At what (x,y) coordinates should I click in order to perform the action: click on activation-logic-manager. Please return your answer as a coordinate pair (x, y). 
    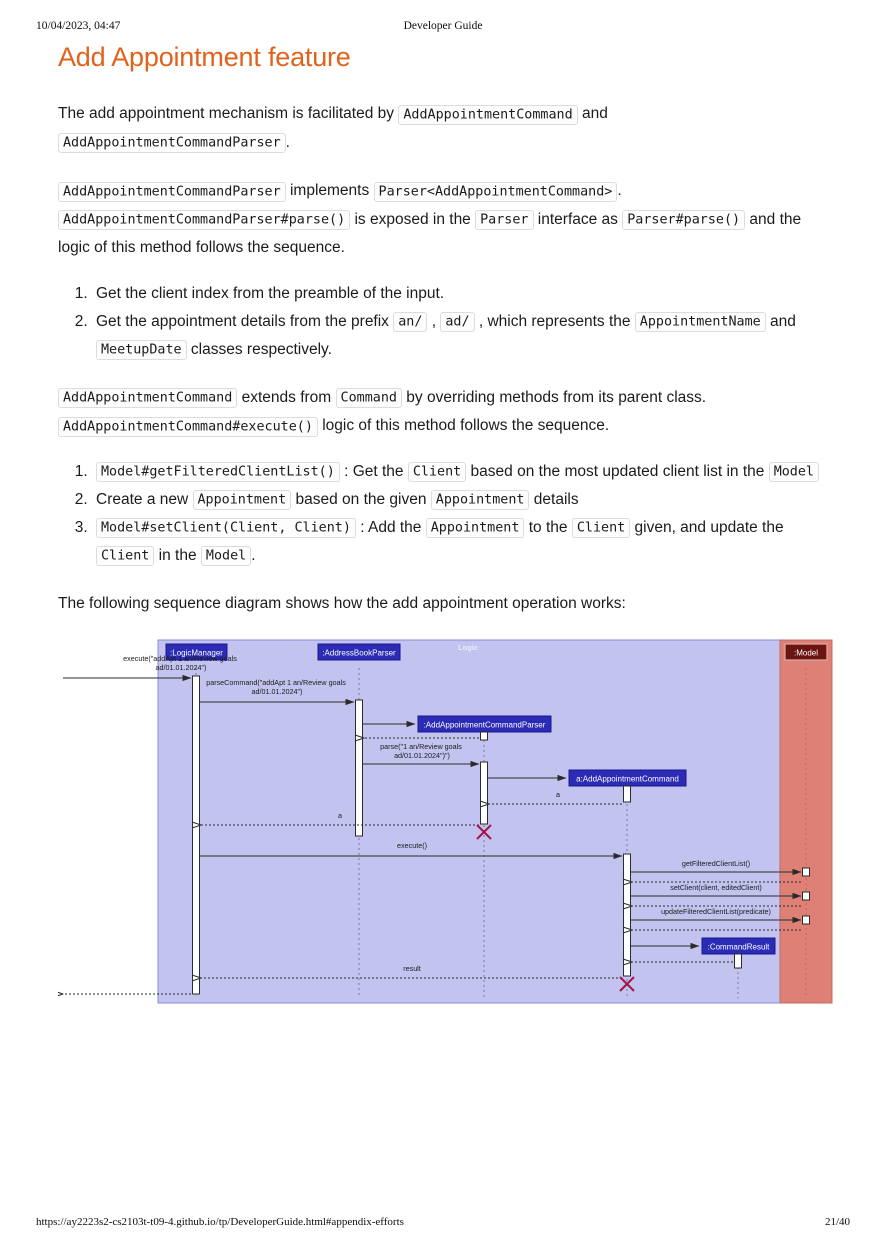
    Looking at the image, I should click on (196, 835).